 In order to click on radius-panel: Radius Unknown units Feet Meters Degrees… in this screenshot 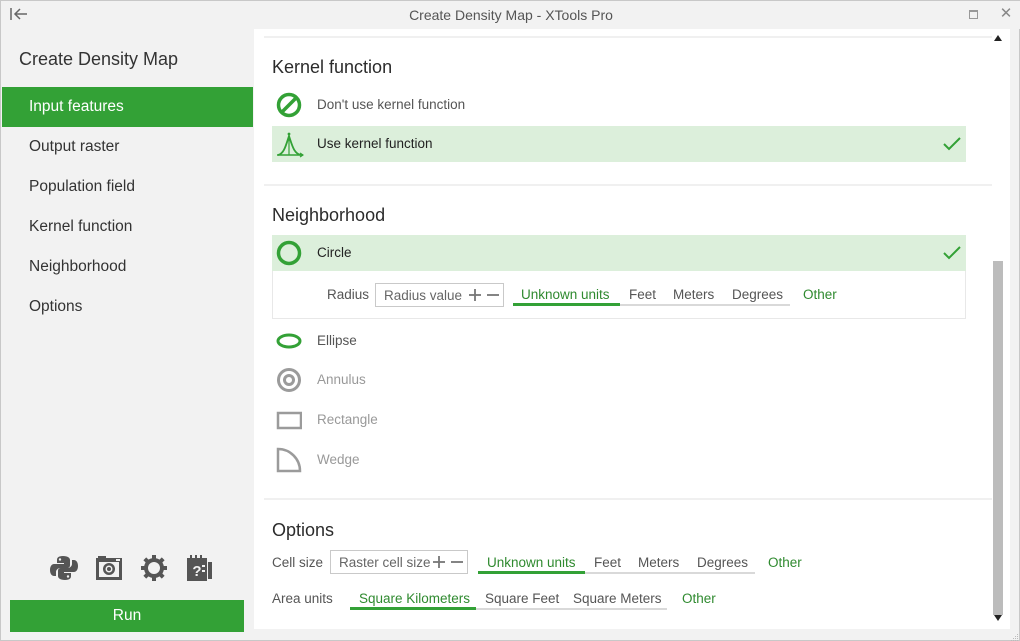, I will do `click(619, 295)`.